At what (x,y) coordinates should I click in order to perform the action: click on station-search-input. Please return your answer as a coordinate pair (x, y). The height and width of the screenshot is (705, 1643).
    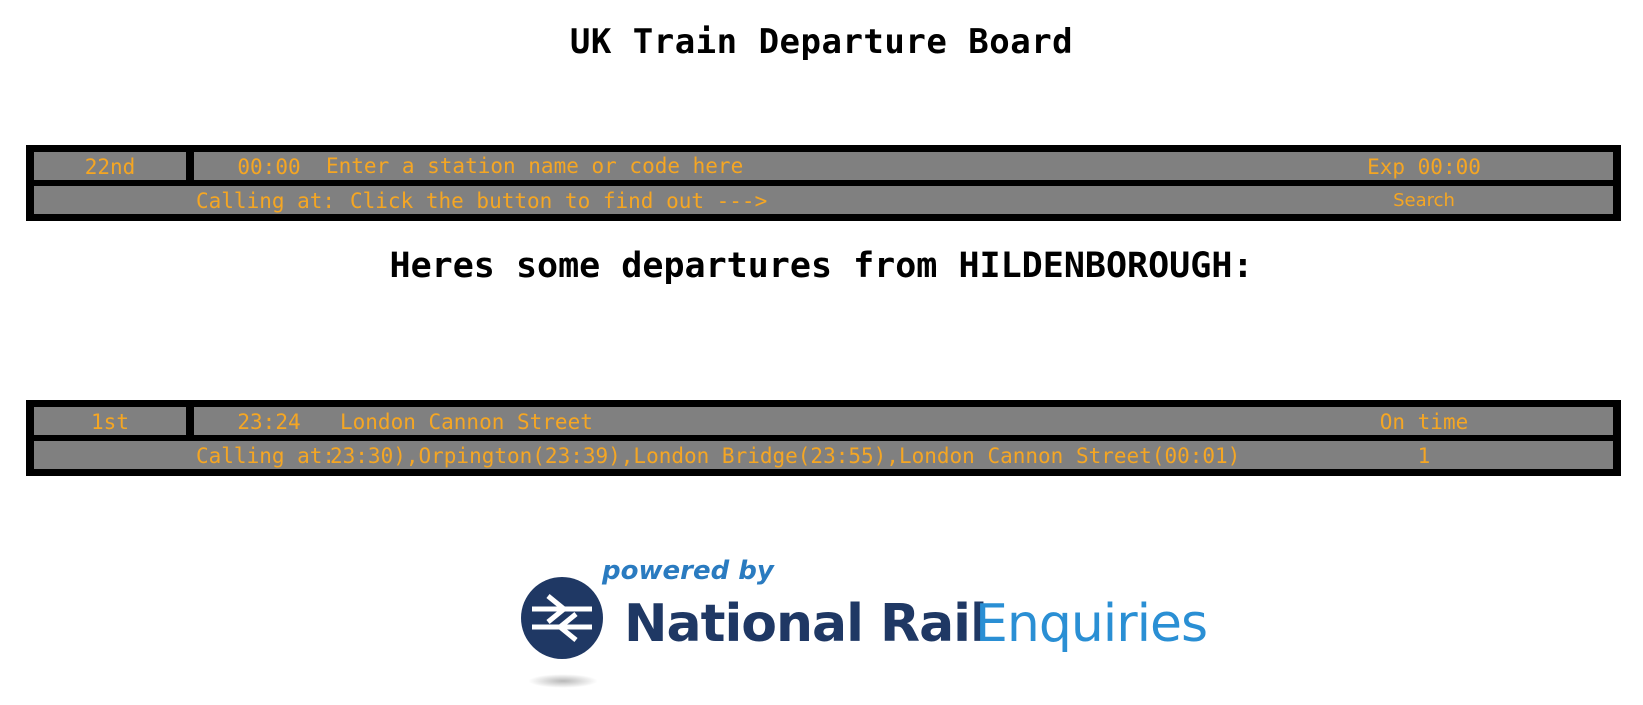
    Looking at the image, I should click on (806, 166).